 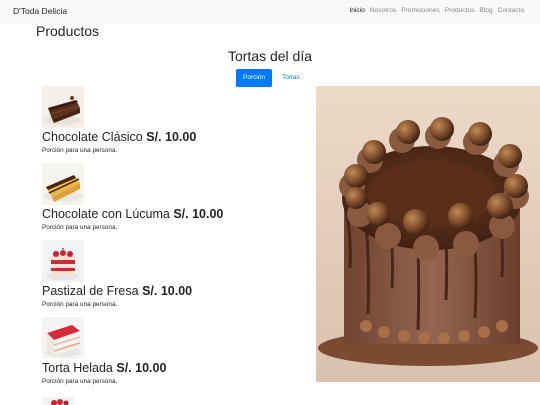 What do you see at coordinates (63, 338) in the screenshot?
I see `frozen-cake-slice-image` at bounding box center [63, 338].